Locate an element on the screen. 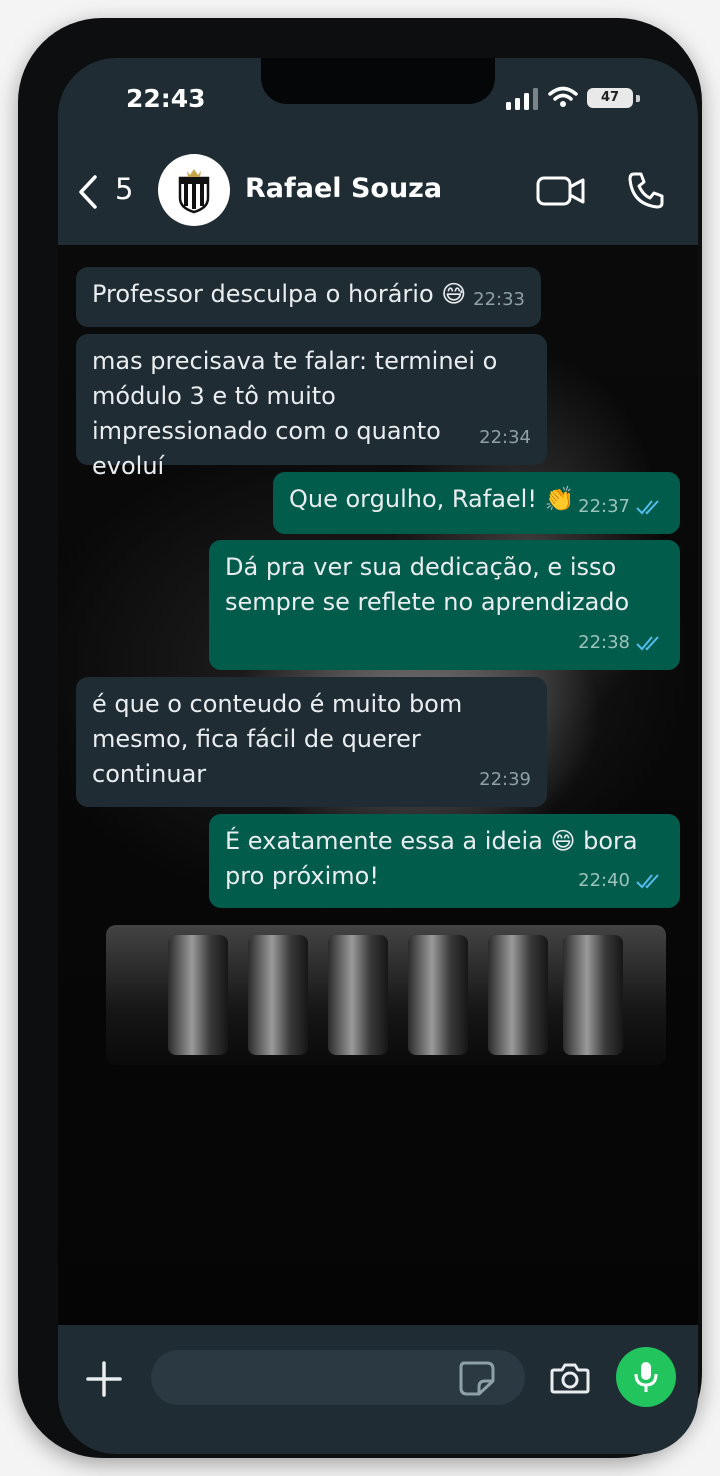 The height and width of the screenshot is (1476, 720). message-meta: 22:37 is located at coordinates (621, 506).